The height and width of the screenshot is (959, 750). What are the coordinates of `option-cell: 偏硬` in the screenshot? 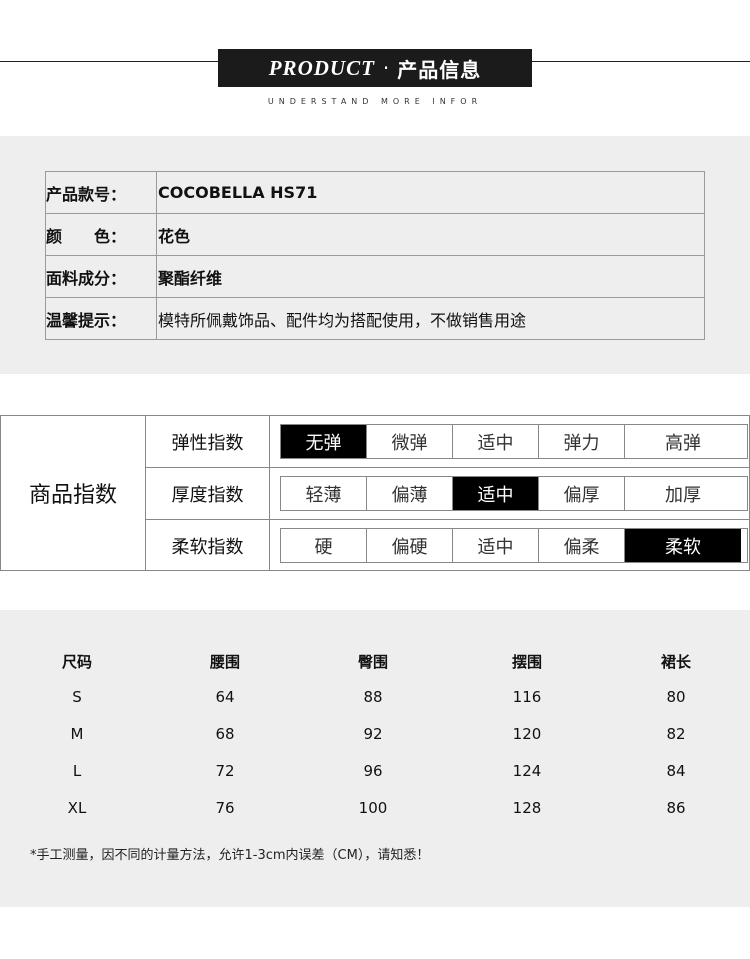 It's located at (410, 545).